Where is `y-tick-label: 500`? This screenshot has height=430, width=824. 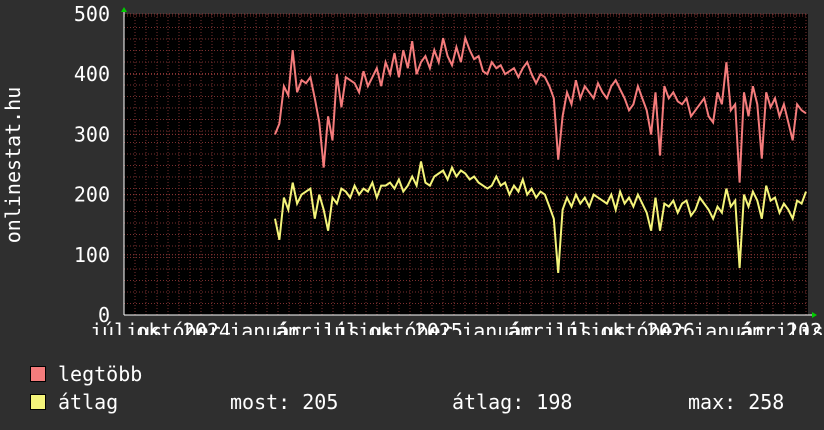 y-tick-label: 500 is located at coordinates (92, 14).